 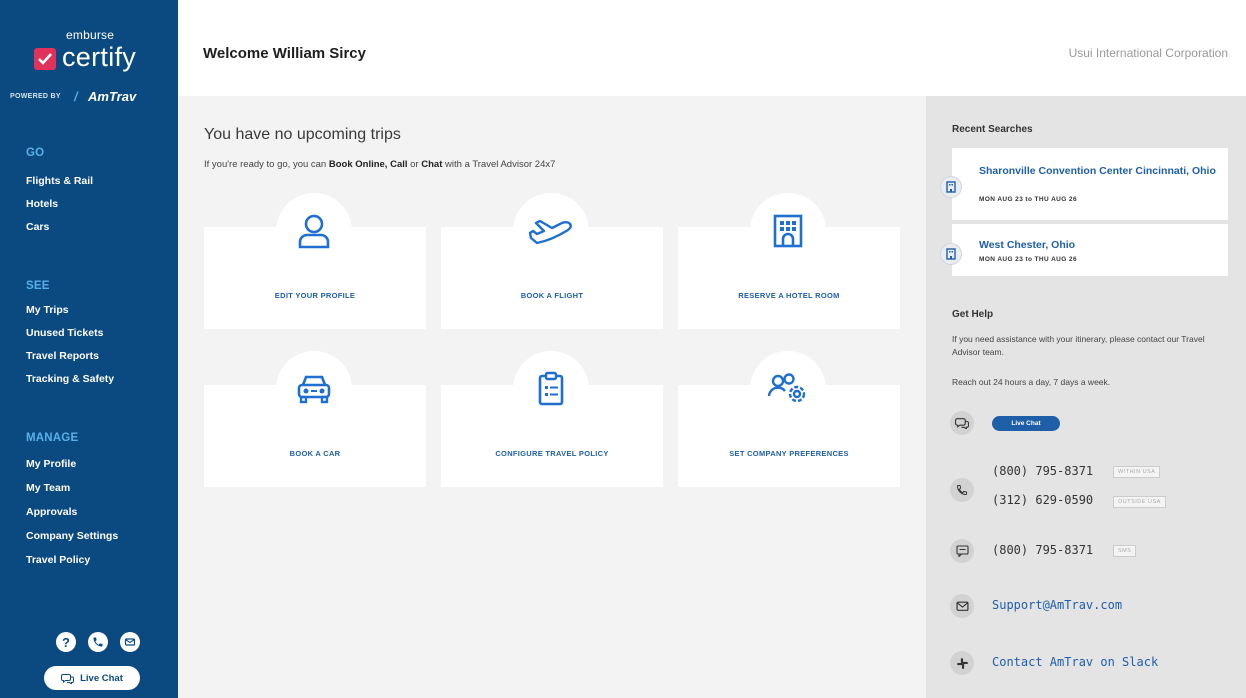 I want to click on ready-suffix: with a Travel Advisor 24x7, so click(x=499, y=164).